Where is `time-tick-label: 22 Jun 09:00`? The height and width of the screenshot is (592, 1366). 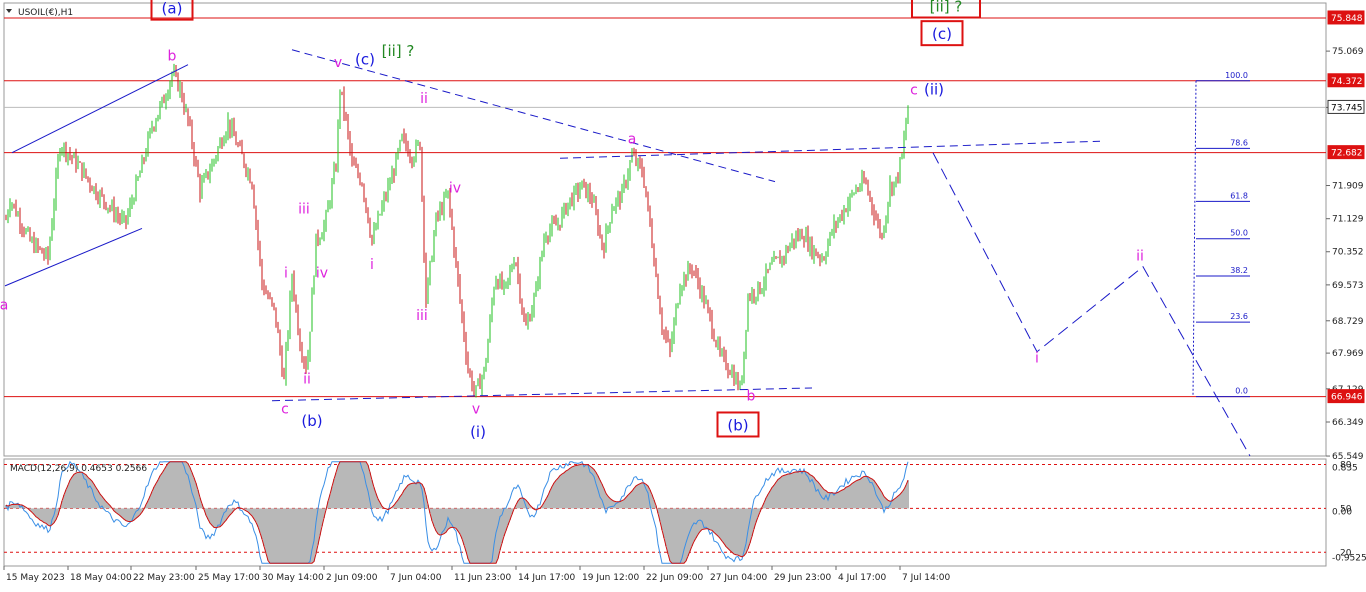
time-tick-label: 22 Jun 09:00 is located at coordinates (674, 578).